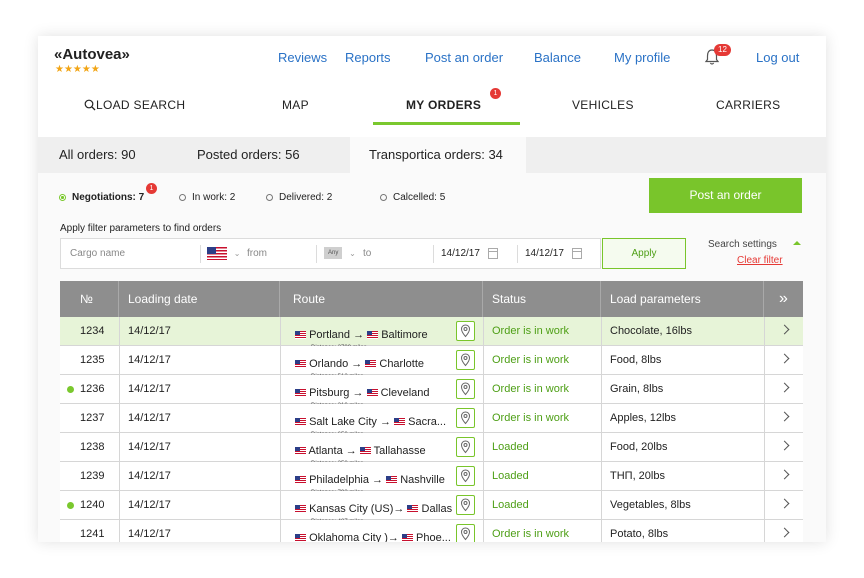 The height and width of the screenshot is (578, 864). I want to click on nav-reviews: Reviews, so click(302, 57).